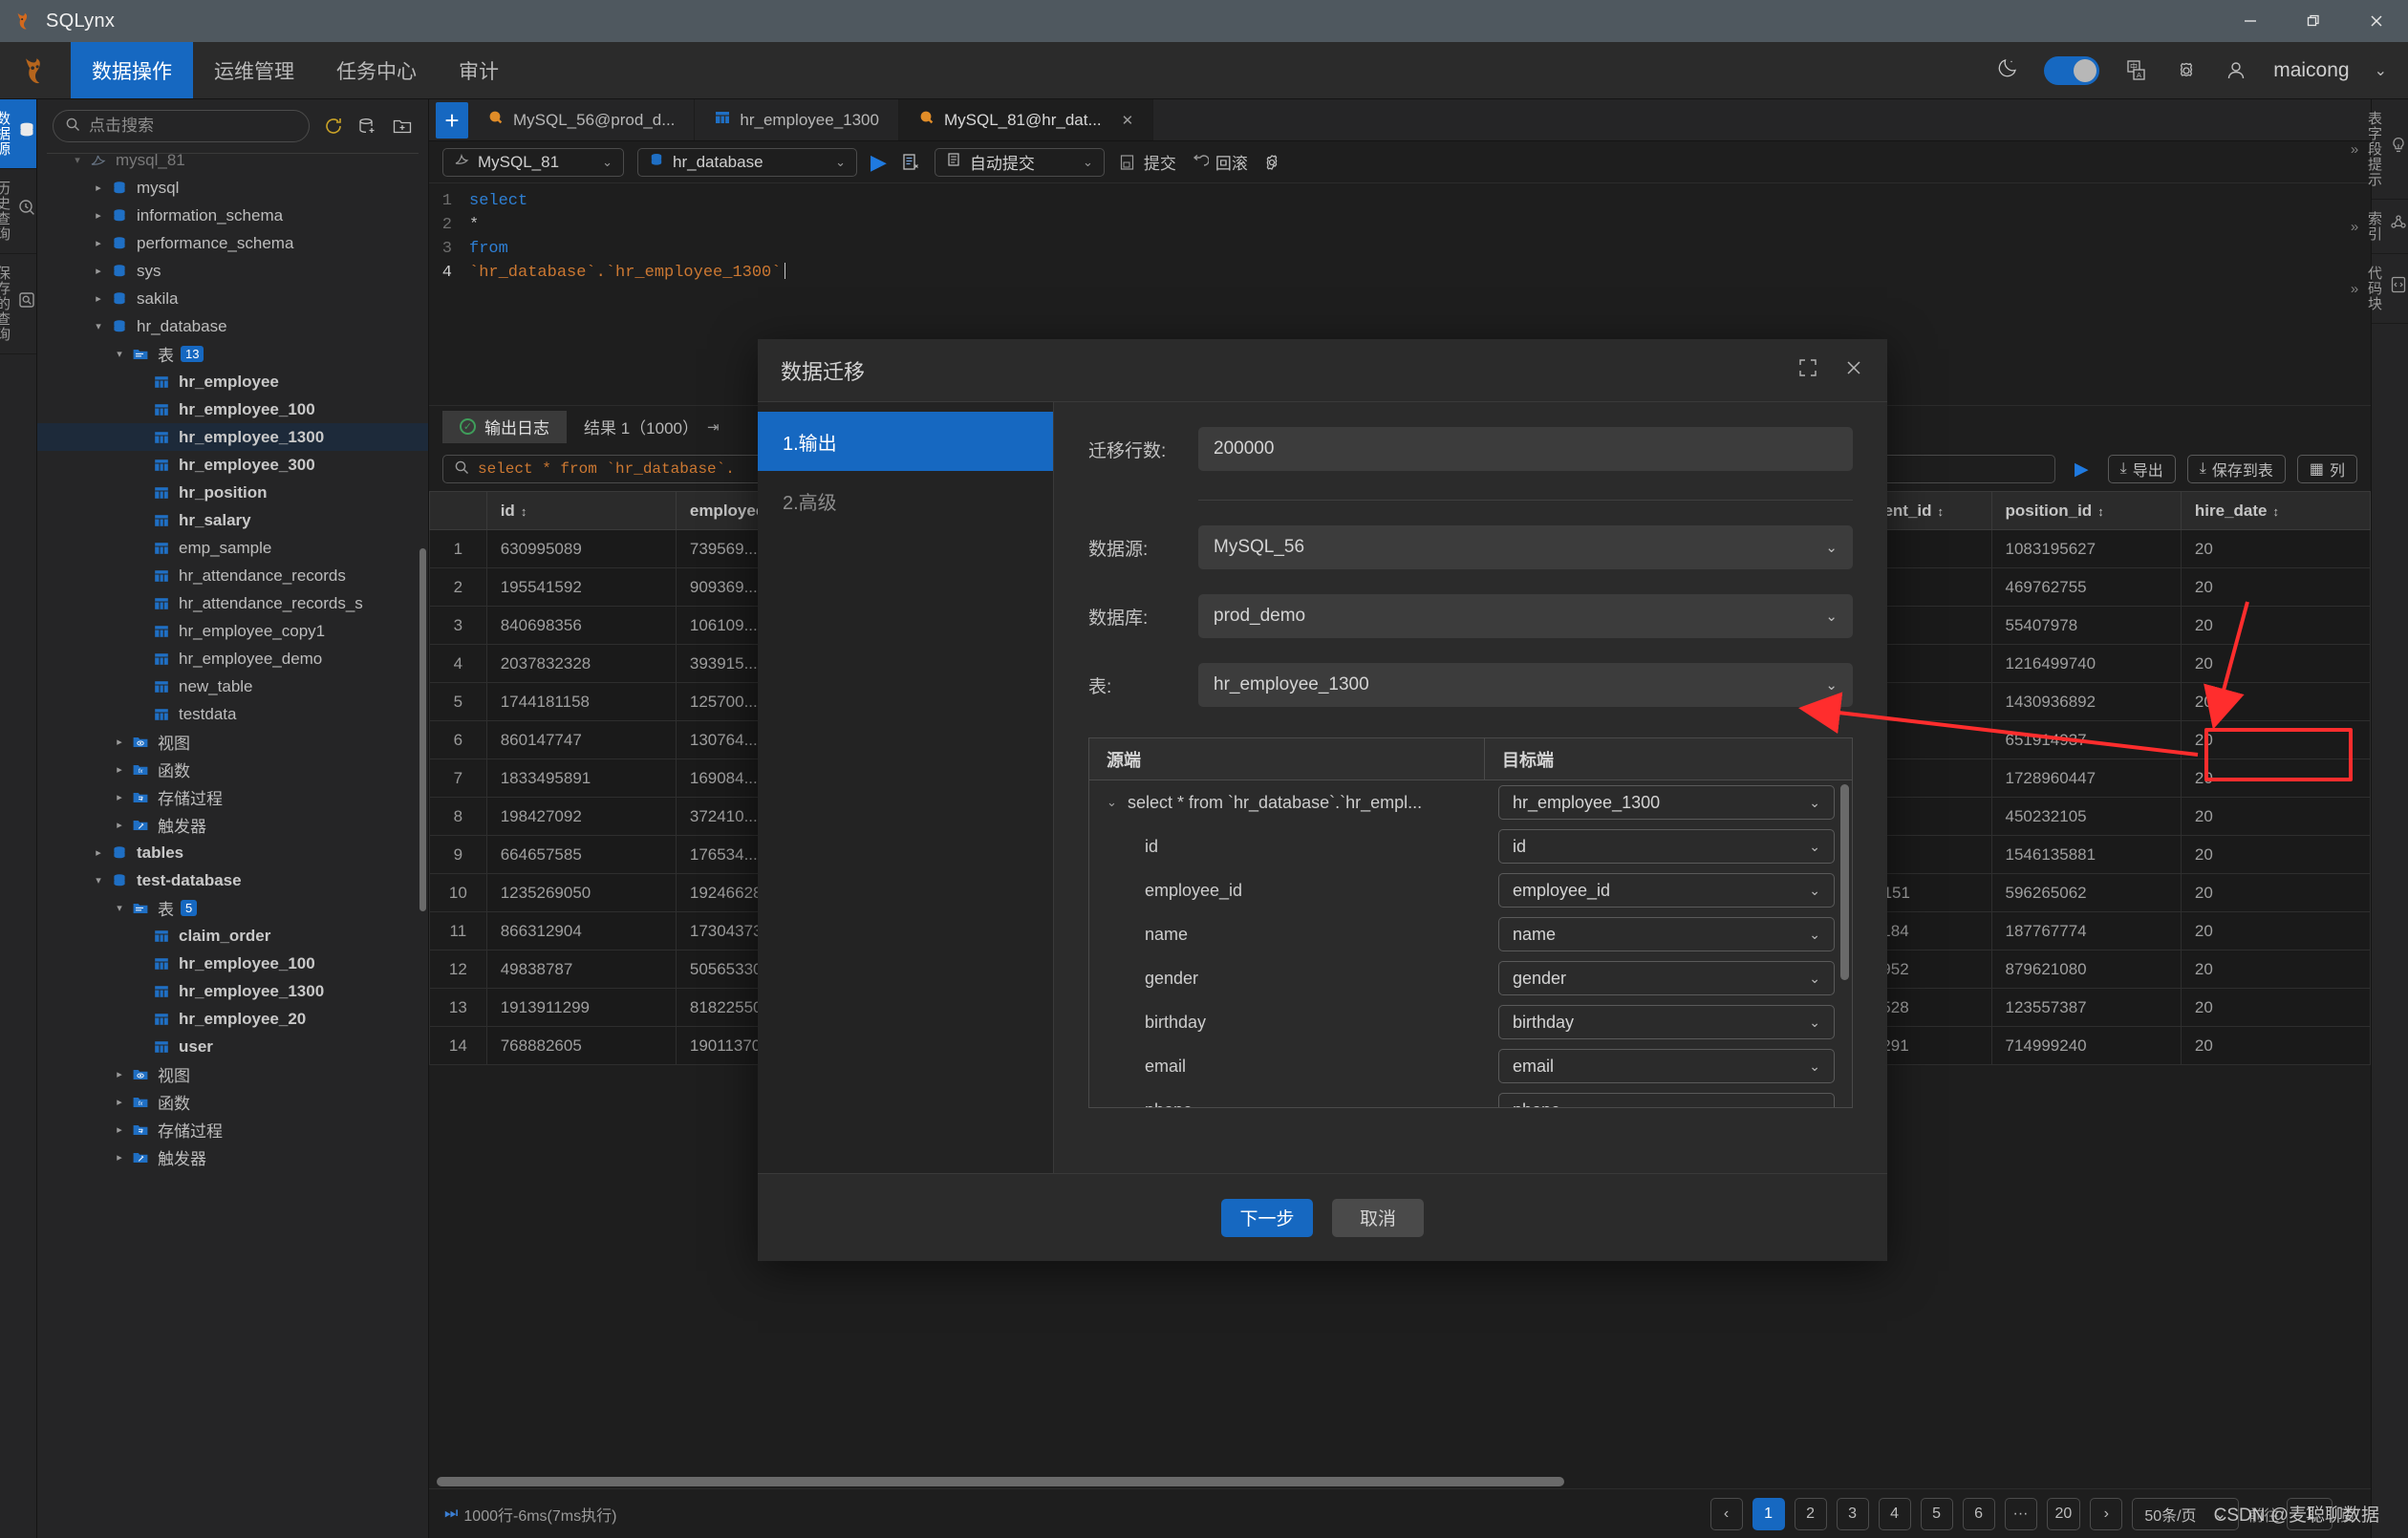 The height and width of the screenshot is (1538, 2408). What do you see at coordinates (233, 520) in the screenshot?
I see `tree-node-hr_salary: hr_salary` at bounding box center [233, 520].